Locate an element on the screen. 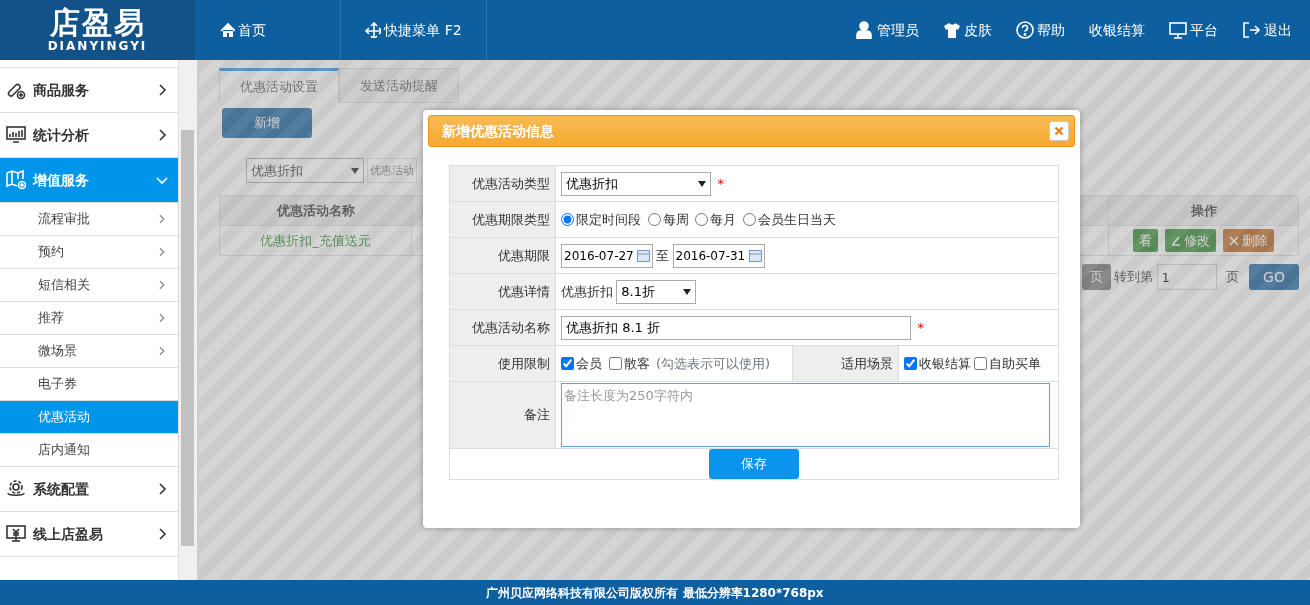 The width and height of the screenshot is (1310, 605). user-icon is located at coordinates (864, 30).